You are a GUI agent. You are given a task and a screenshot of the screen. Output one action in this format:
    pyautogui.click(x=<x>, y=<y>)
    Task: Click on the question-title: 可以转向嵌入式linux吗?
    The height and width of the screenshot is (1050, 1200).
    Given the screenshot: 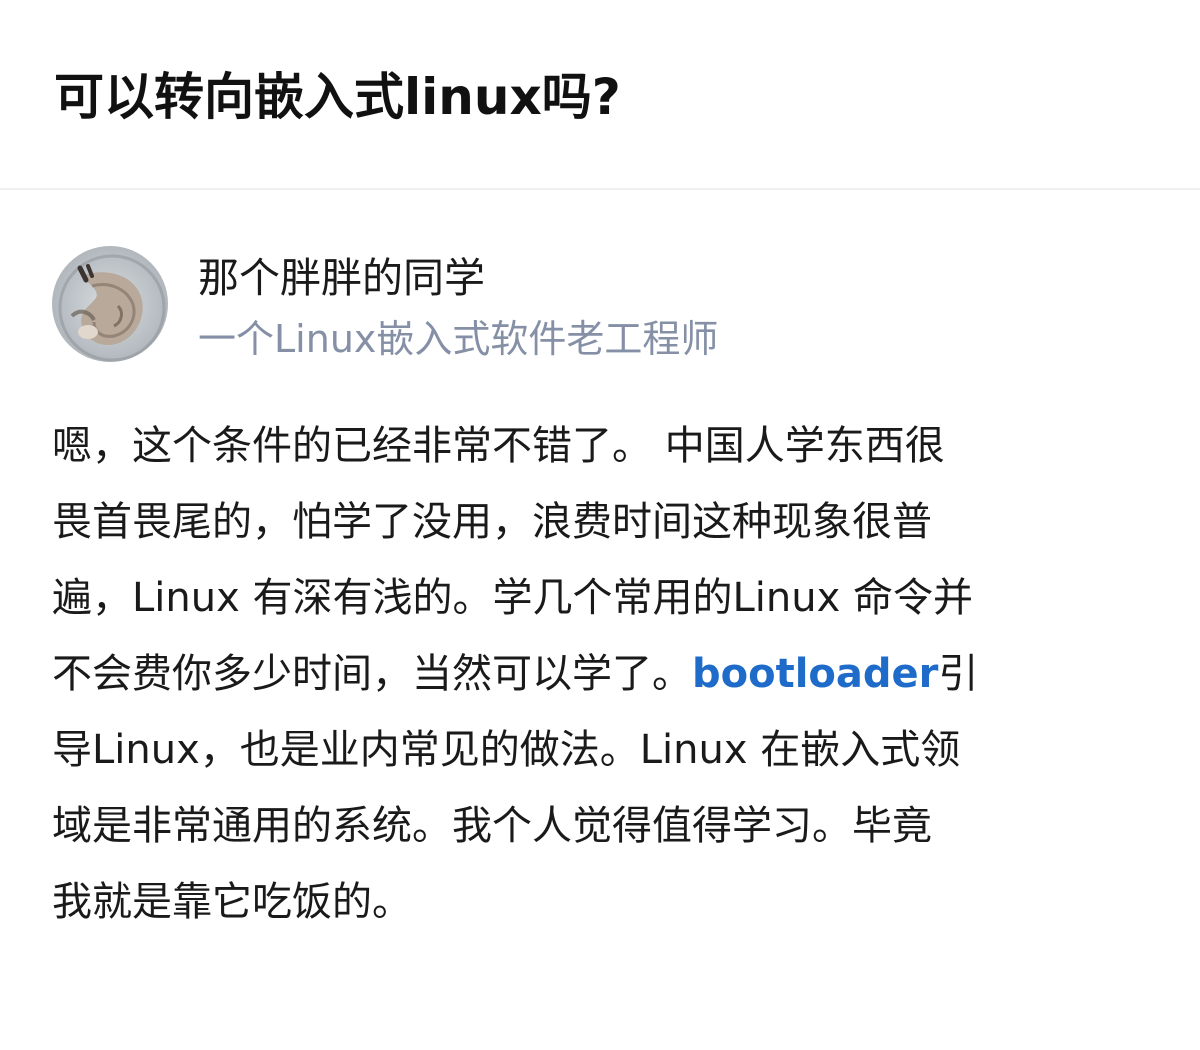 What is the action you would take?
    pyautogui.click(x=337, y=97)
    